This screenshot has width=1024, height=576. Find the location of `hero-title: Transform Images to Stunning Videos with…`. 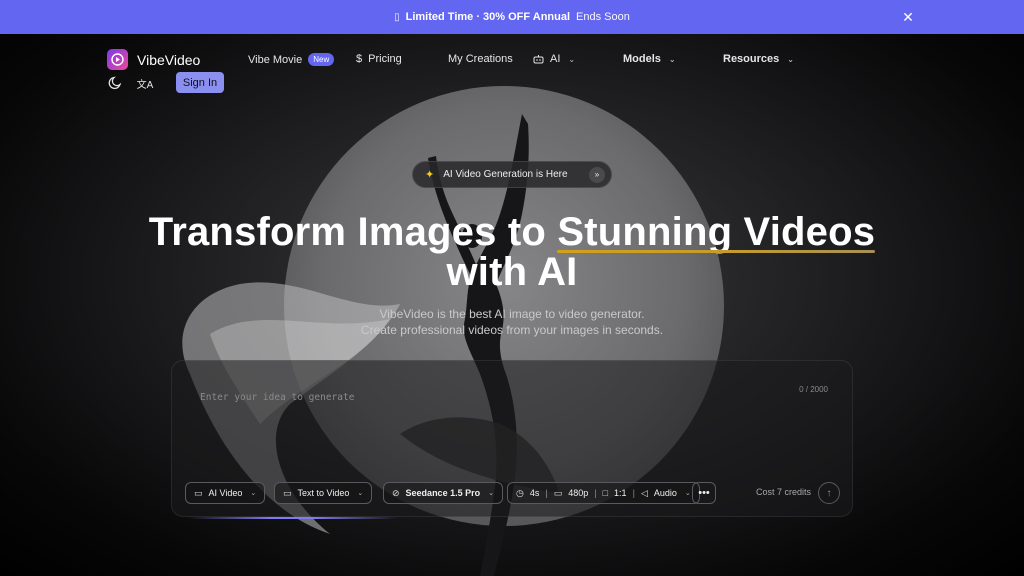

hero-title: Transform Images to Stunning Videos with… is located at coordinates (512, 252).